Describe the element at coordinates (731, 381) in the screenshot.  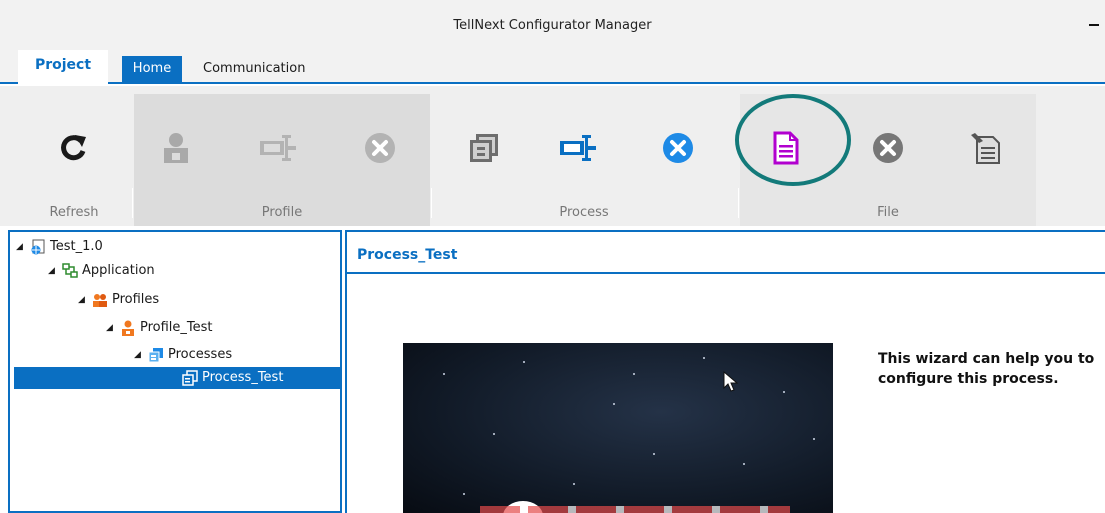
I see `mouse-cursor-icon` at that location.